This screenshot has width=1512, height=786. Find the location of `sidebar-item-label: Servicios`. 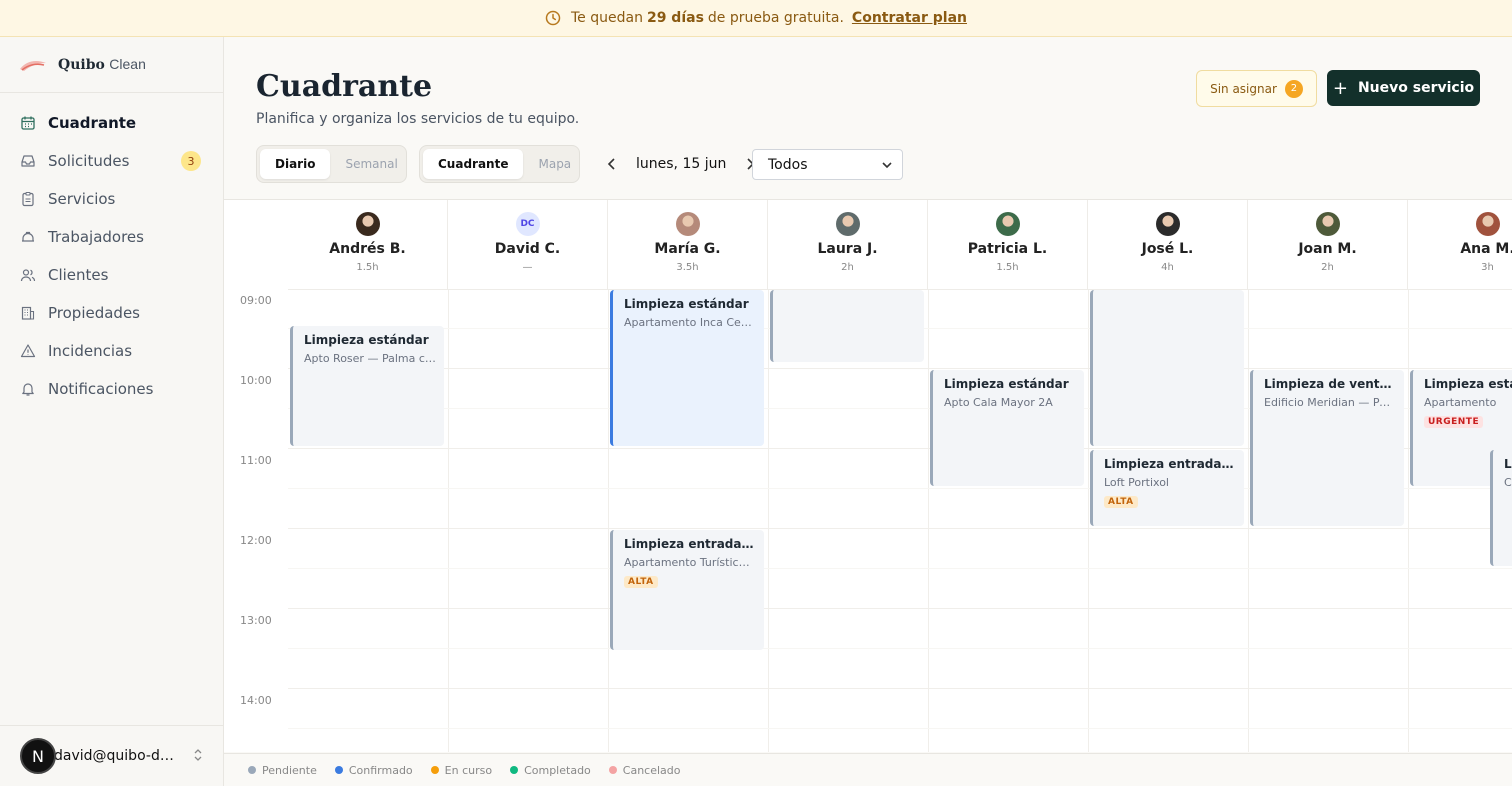

sidebar-item-label: Servicios is located at coordinates (82, 199).